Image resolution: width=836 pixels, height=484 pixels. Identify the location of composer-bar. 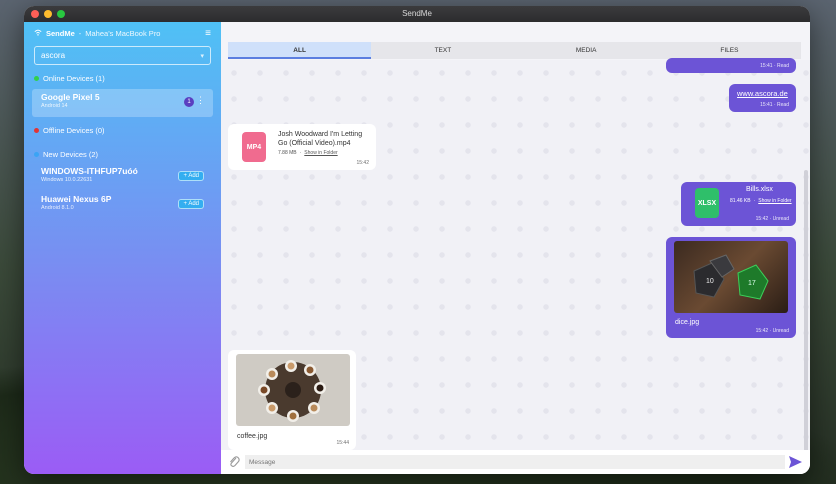
(515, 462).